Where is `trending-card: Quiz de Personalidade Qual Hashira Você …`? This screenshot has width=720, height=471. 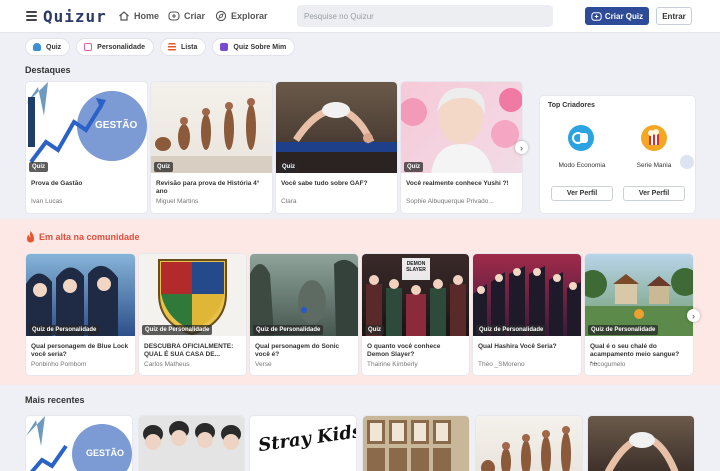
trending-card: Quiz de Personalidade Qual Hashira Você … is located at coordinates (527, 314).